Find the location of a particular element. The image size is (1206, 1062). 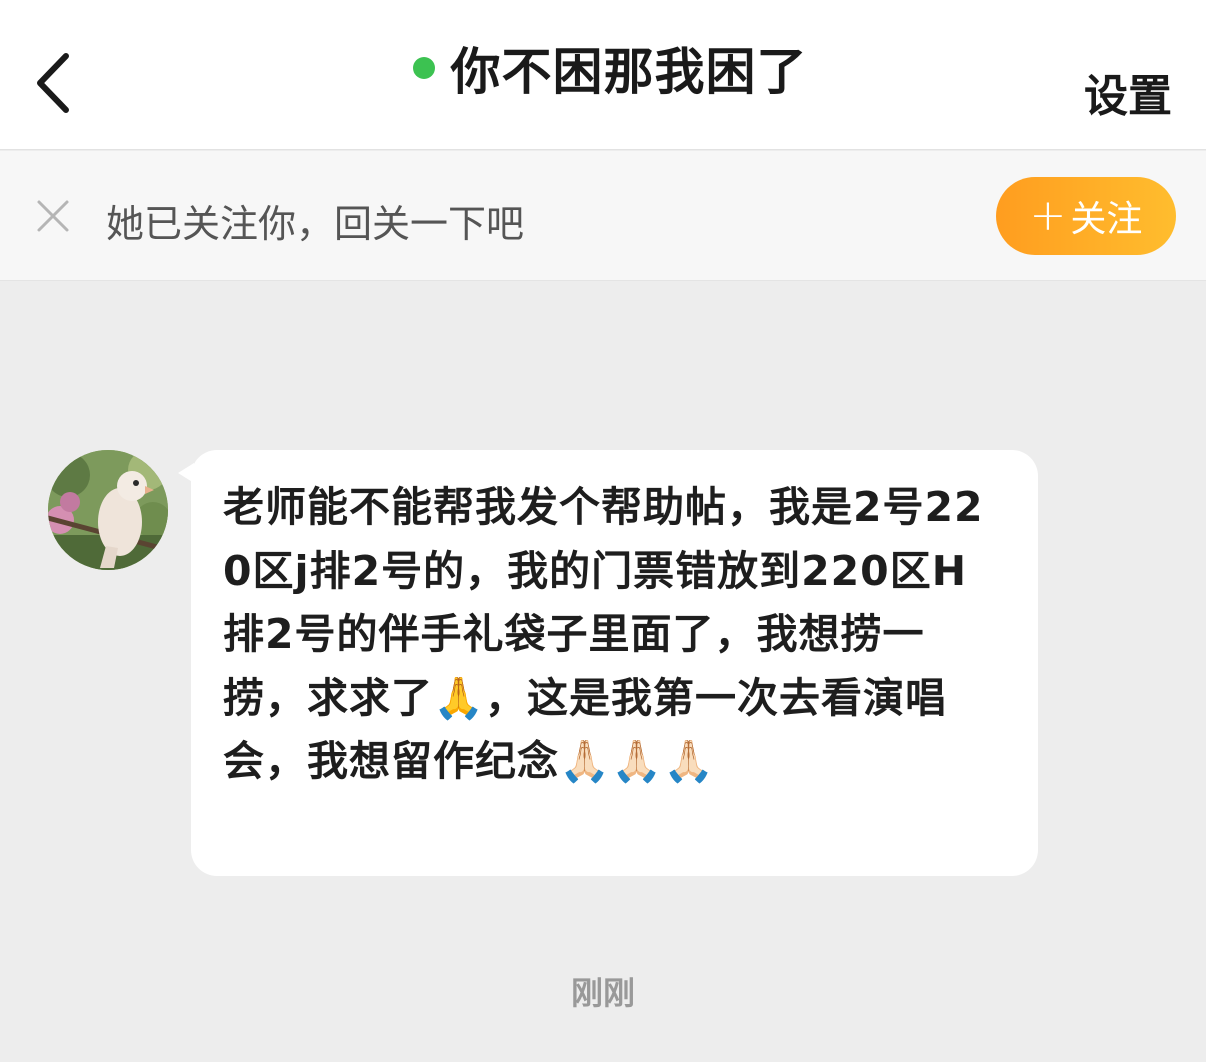

chat-title-group: 你不困那我困了 is located at coordinates (610, 68).